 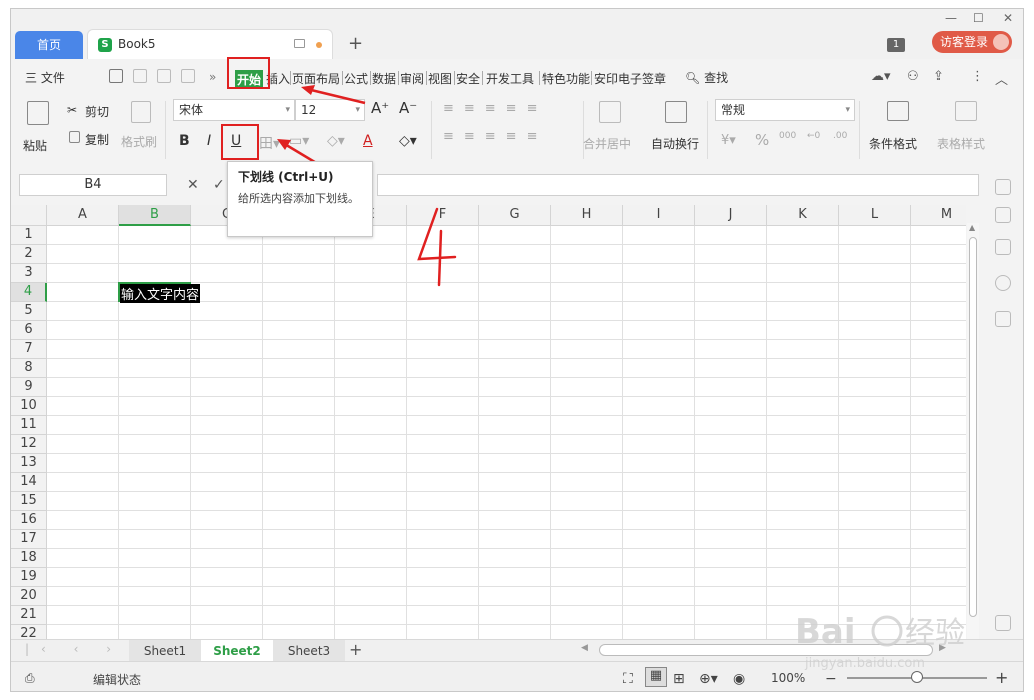 What do you see at coordinates (29, 387) in the screenshot?
I see `row-header-9: 9` at bounding box center [29, 387].